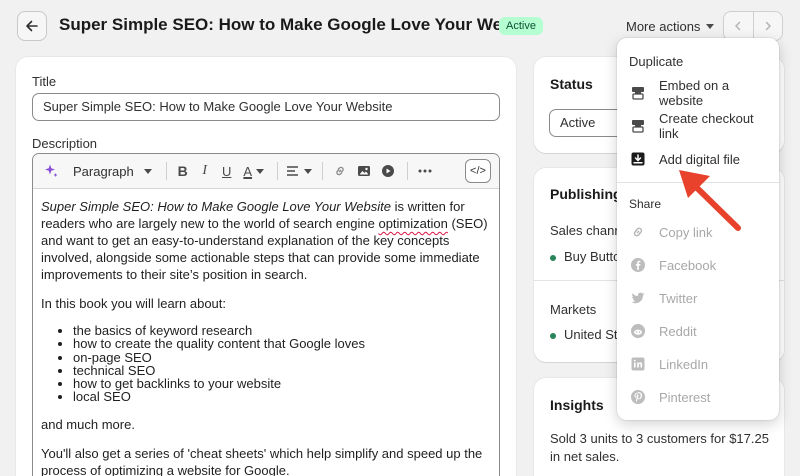 This screenshot has height=476, width=800. What do you see at coordinates (638, 93) in the screenshot?
I see `embed-icon` at bounding box center [638, 93].